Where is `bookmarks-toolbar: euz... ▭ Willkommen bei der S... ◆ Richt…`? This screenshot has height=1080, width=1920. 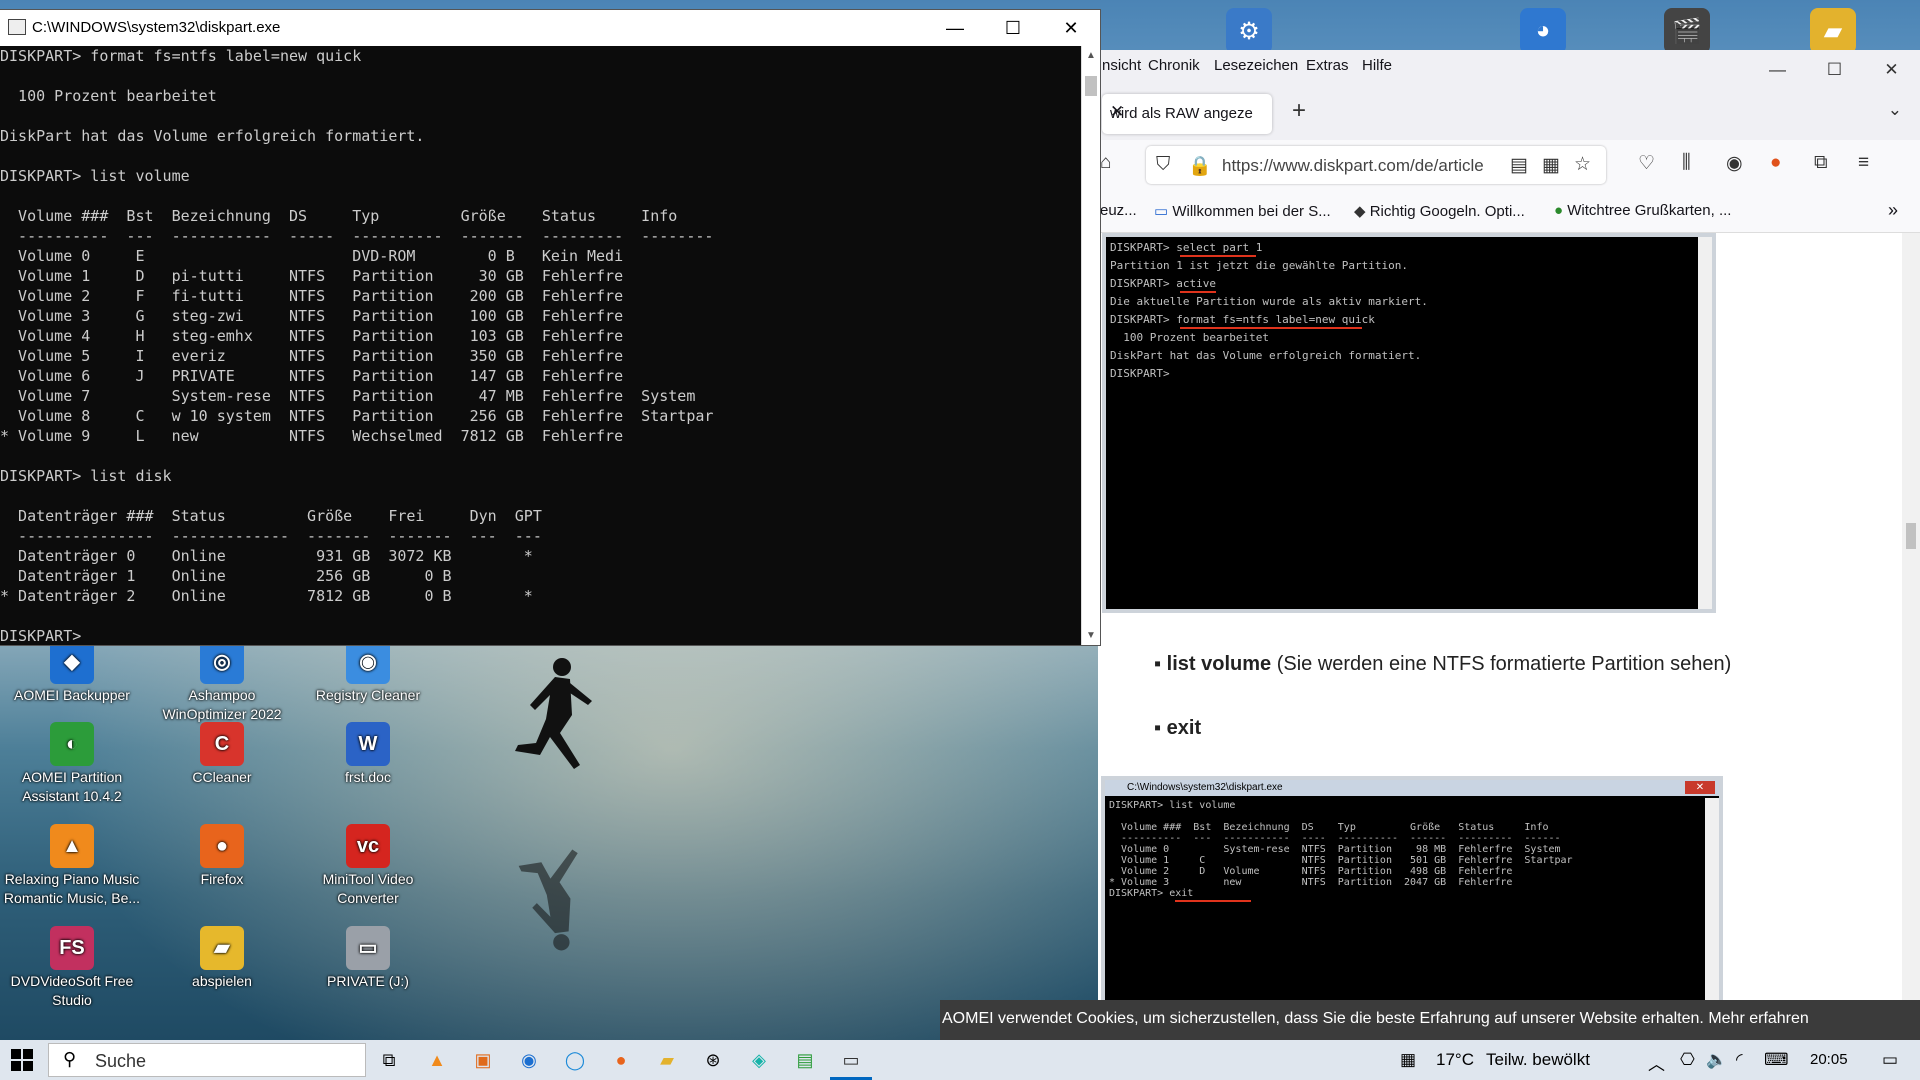 bookmarks-toolbar: euz... ▭ Willkommen bei der S... ◆ Richt… is located at coordinates (1509, 211).